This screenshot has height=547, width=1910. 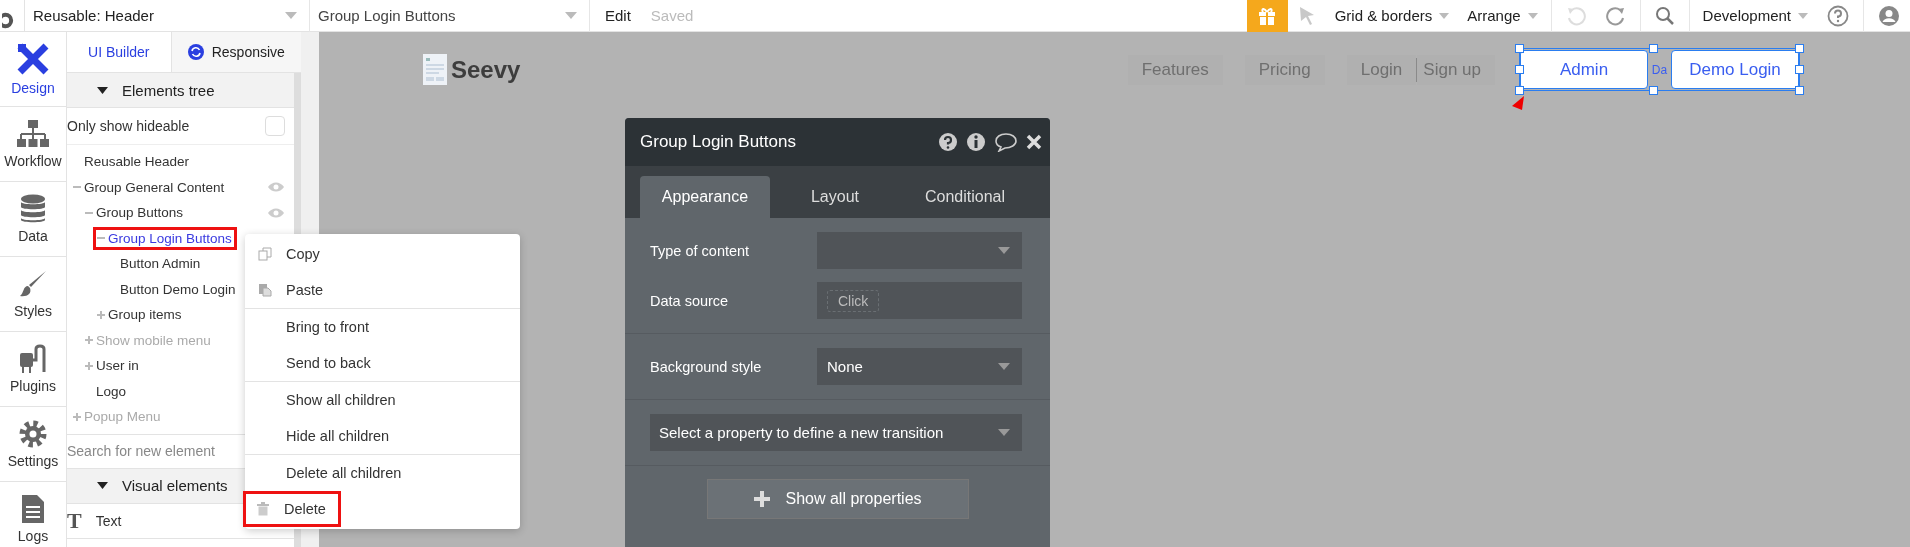 What do you see at coordinates (486, 69) in the screenshot?
I see `logo-text: Seevy` at bounding box center [486, 69].